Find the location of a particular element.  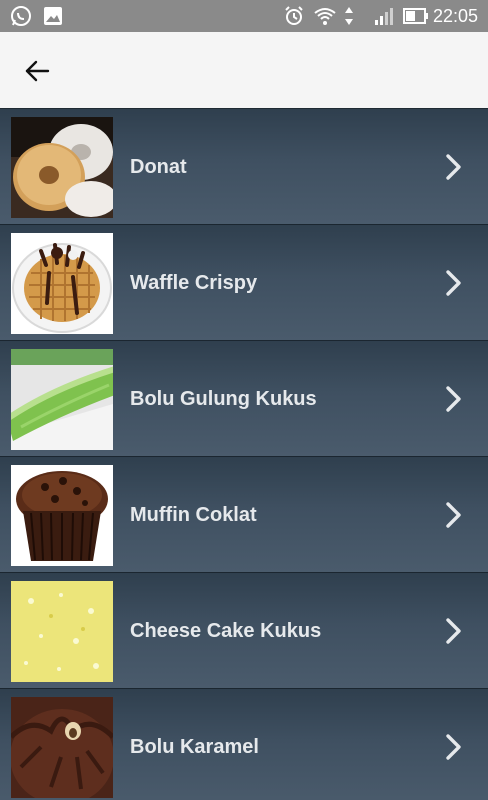

item-label: Muffin Coklat is located at coordinates (193, 515).